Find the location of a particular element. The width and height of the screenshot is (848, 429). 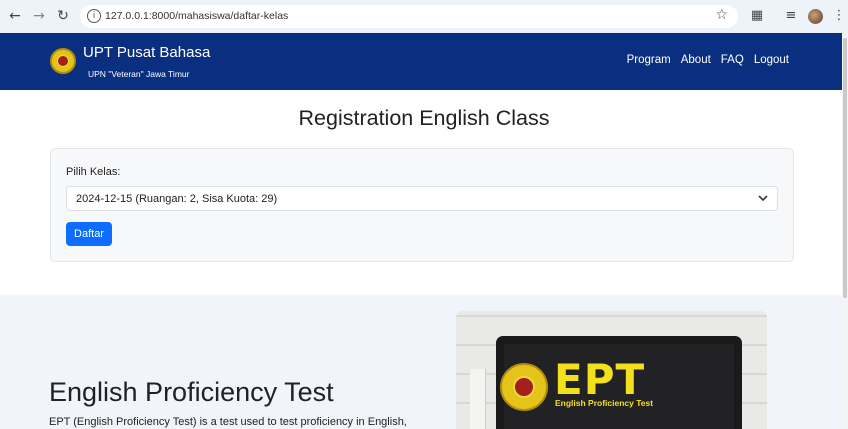

ept-image: EPT English Proficiency Test is located at coordinates (611, 370).